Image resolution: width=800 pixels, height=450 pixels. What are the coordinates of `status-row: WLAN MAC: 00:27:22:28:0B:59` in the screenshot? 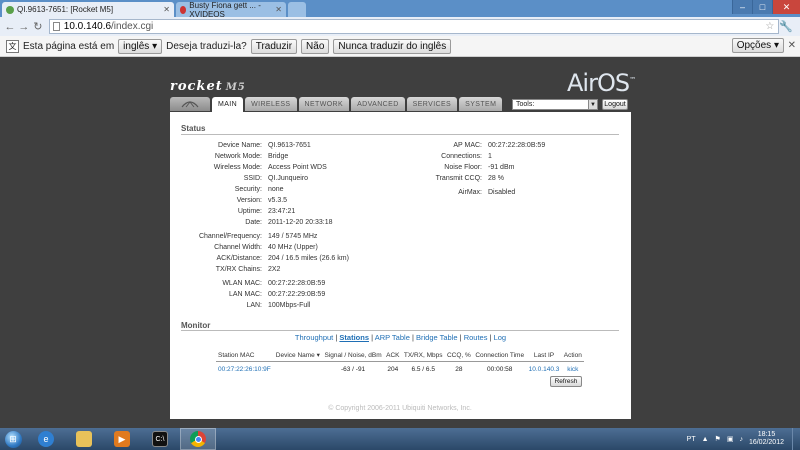 It's located at (294, 283).